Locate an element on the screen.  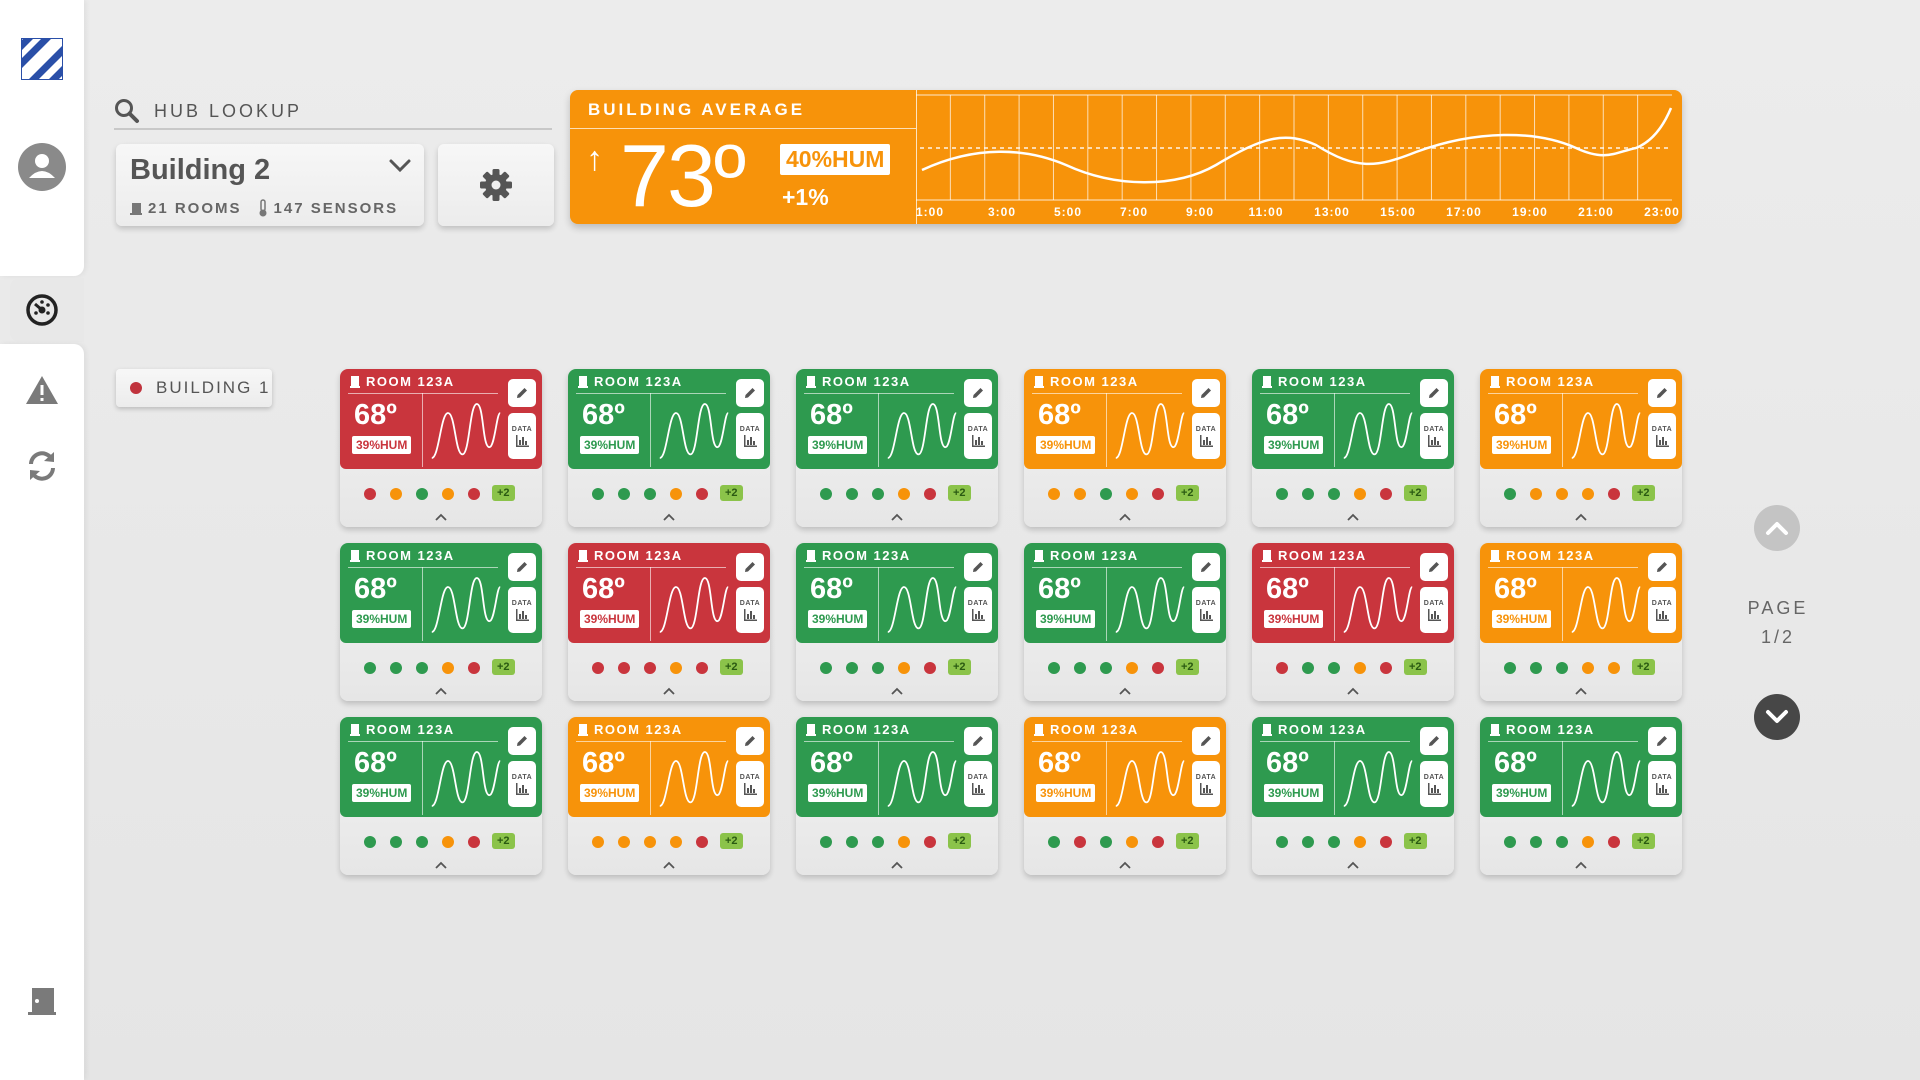
user-icon is located at coordinates (42, 167).